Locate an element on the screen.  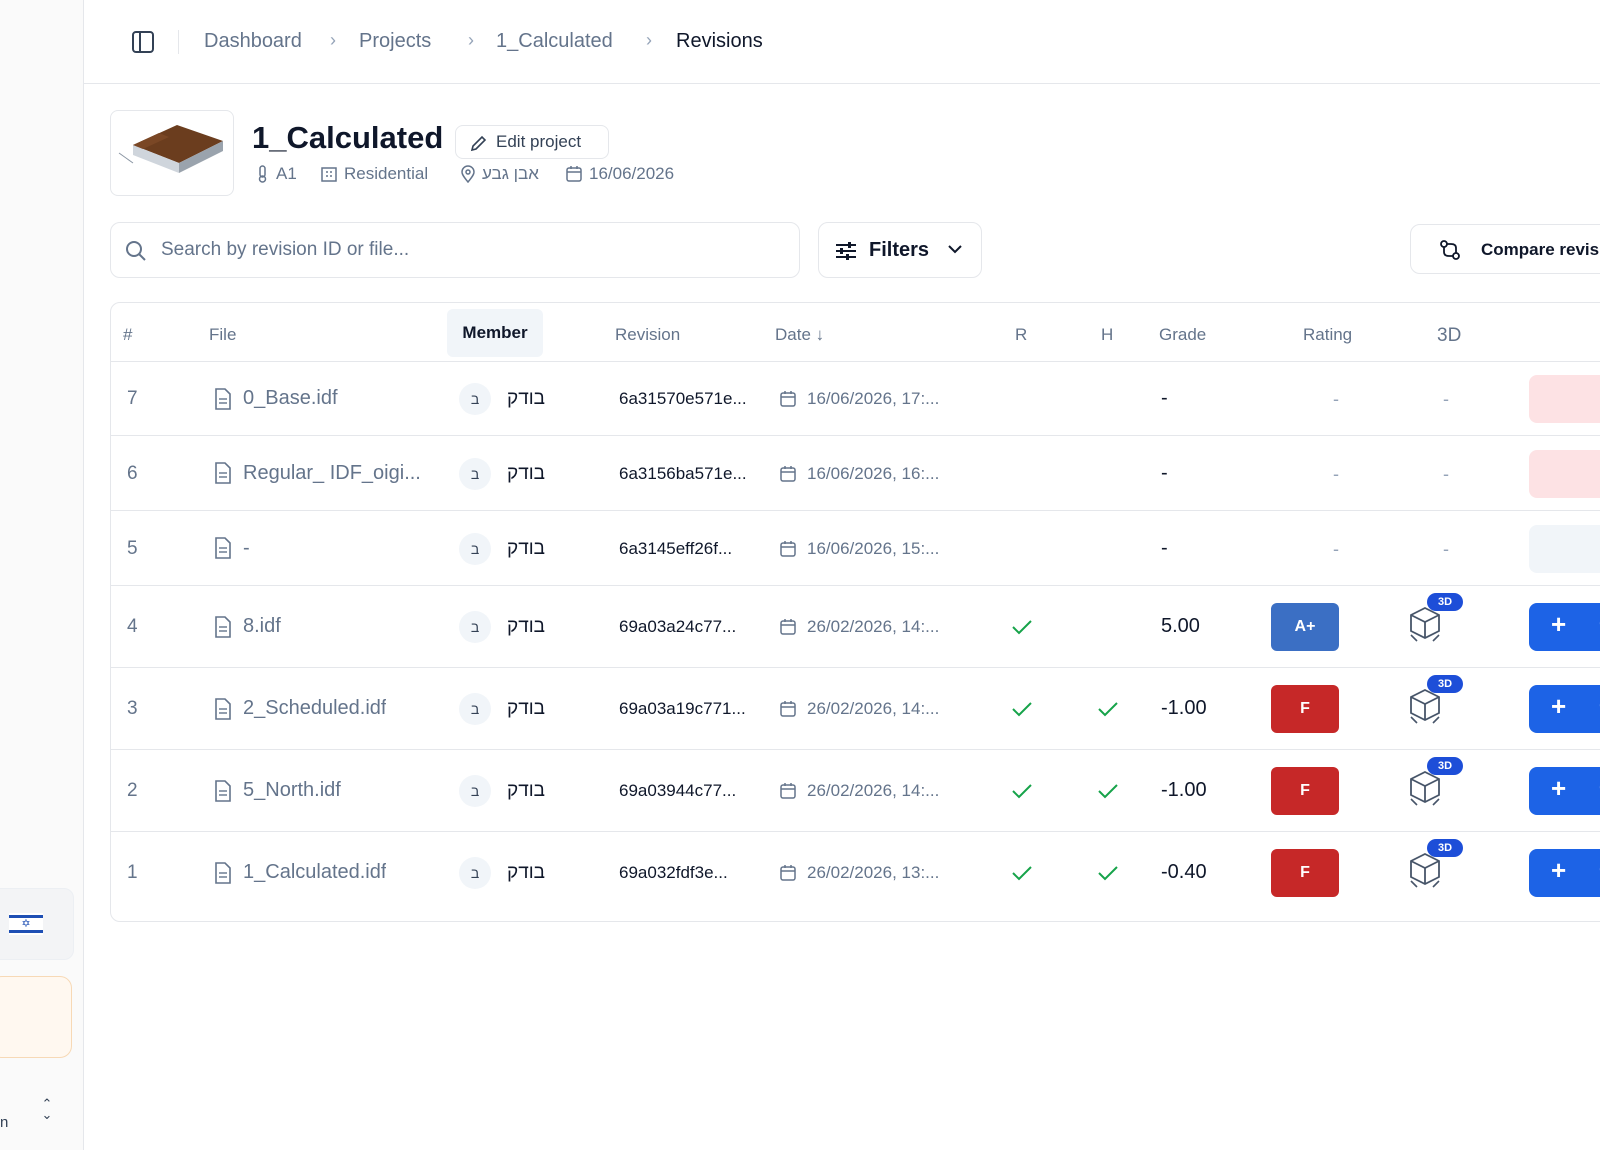
member-name: בודק is located at coordinates (526, 708).